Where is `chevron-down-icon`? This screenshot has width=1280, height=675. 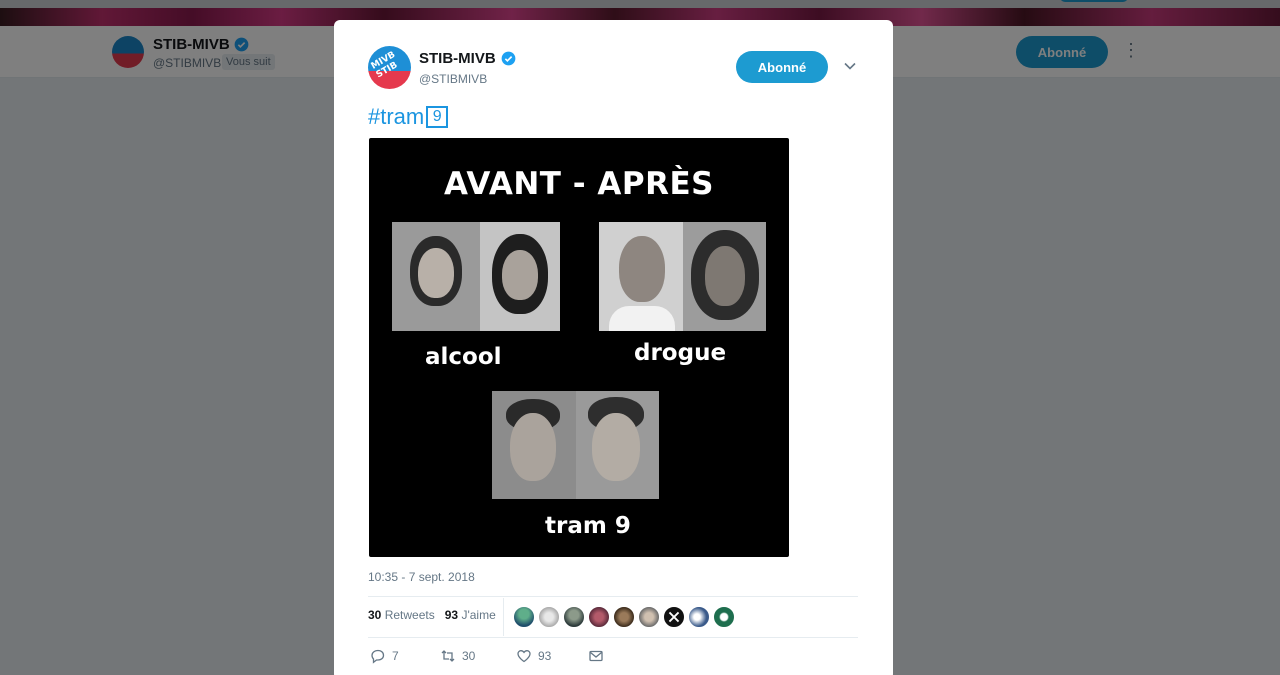 chevron-down-icon is located at coordinates (850, 66).